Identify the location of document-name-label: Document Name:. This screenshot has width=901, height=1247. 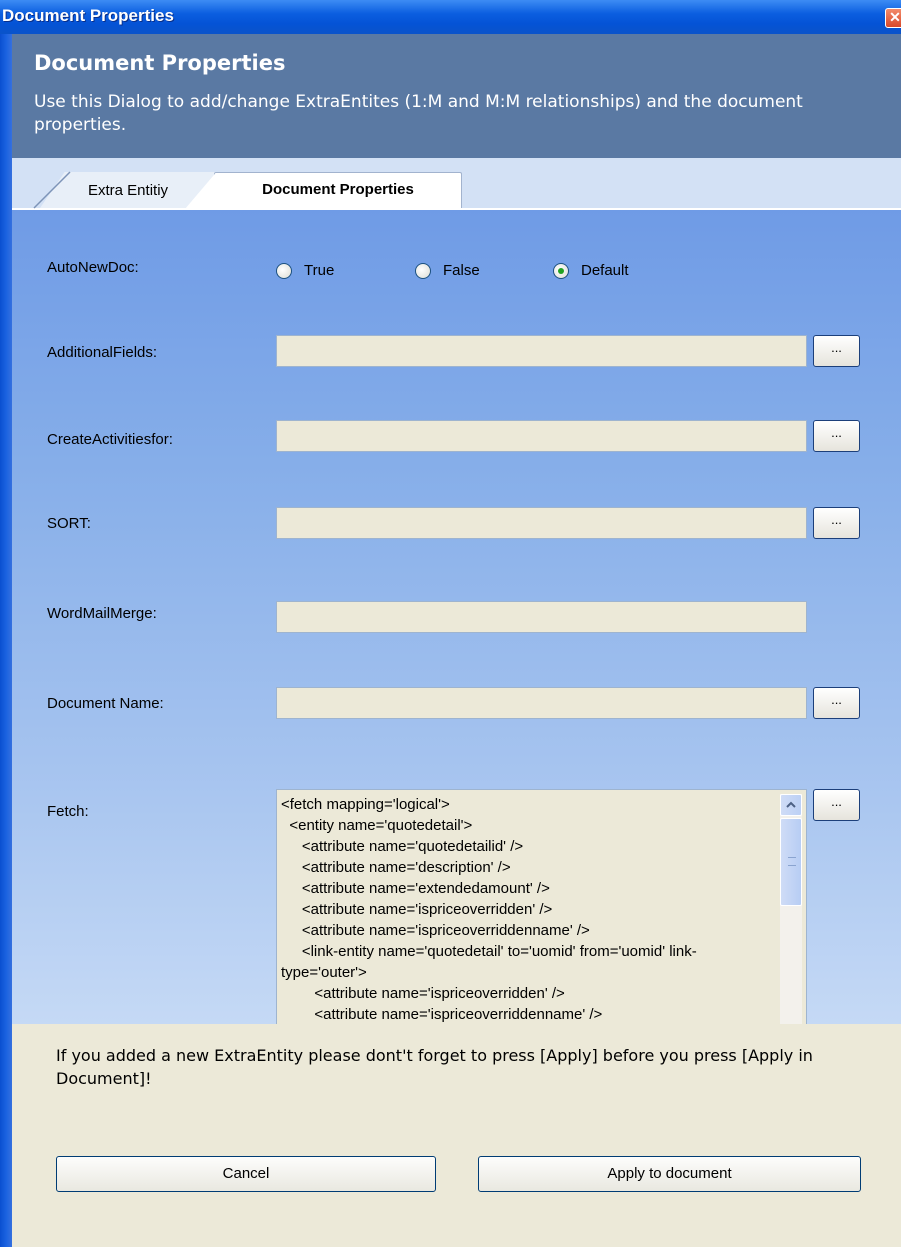
(105, 703).